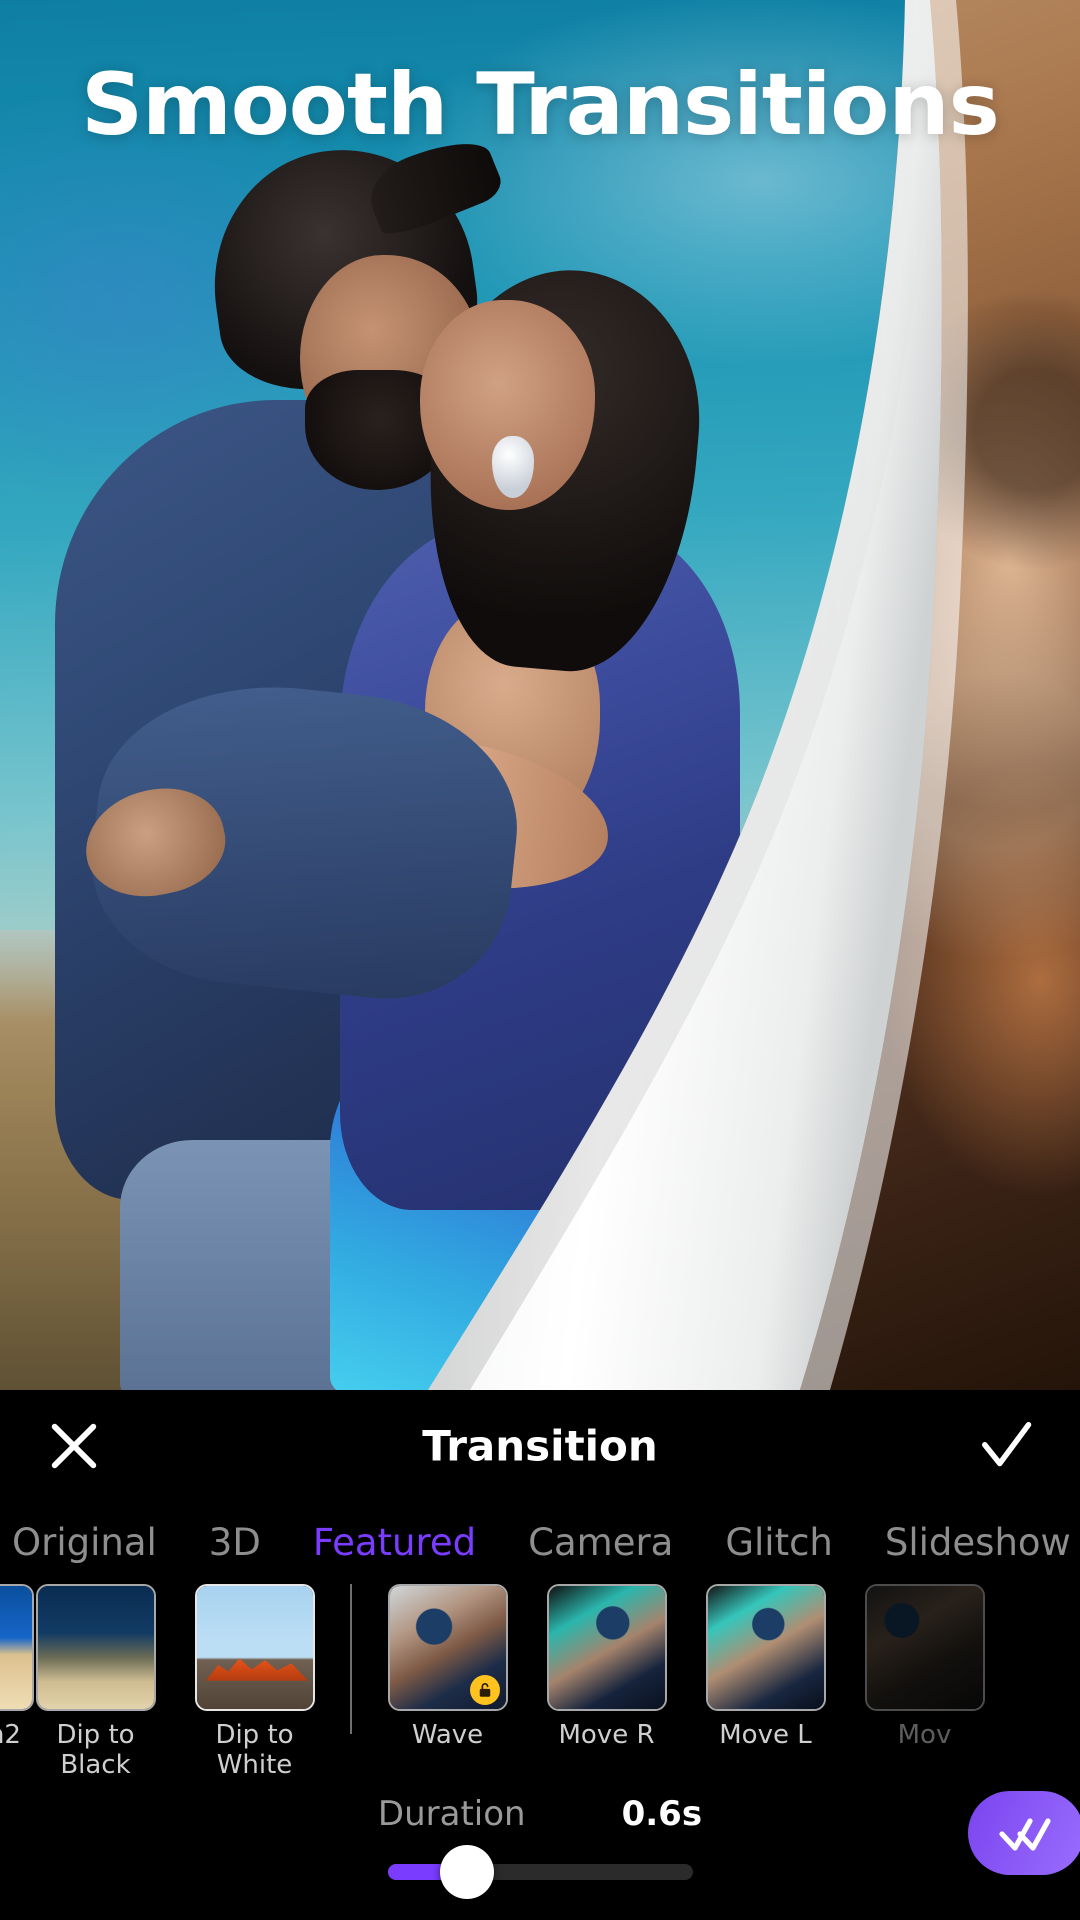 The width and height of the screenshot is (1080, 1920). What do you see at coordinates (351, 1659) in the screenshot?
I see `list-divider` at bounding box center [351, 1659].